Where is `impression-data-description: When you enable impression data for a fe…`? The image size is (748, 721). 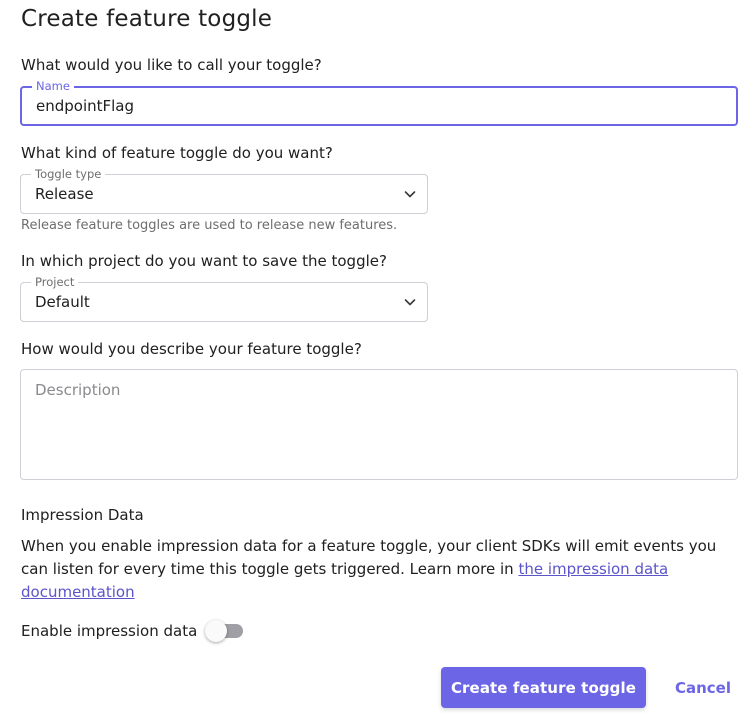
impression-data-description: When you enable impression data for a fe… is located at coordinates (381, 569).